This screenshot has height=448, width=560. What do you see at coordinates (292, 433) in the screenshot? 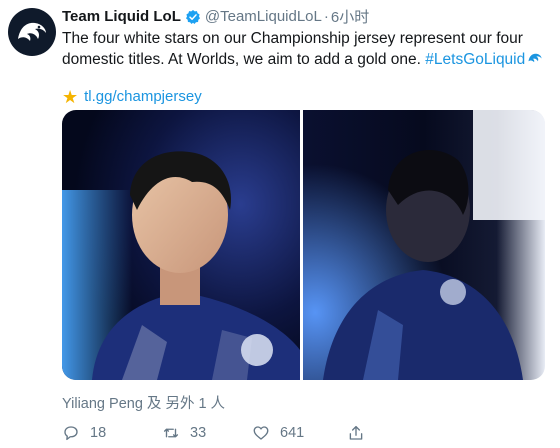
I see `like-count: 641` at bounding box center [292, 433].